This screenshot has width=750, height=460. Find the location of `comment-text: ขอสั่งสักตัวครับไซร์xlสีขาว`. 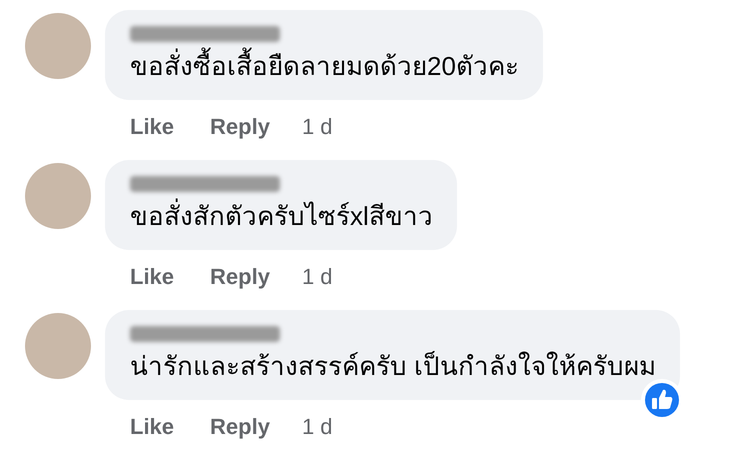

comment-text: ขอสั่งสักตัวครับไซร์xlสีขาว is located at coordinates (281, 216).